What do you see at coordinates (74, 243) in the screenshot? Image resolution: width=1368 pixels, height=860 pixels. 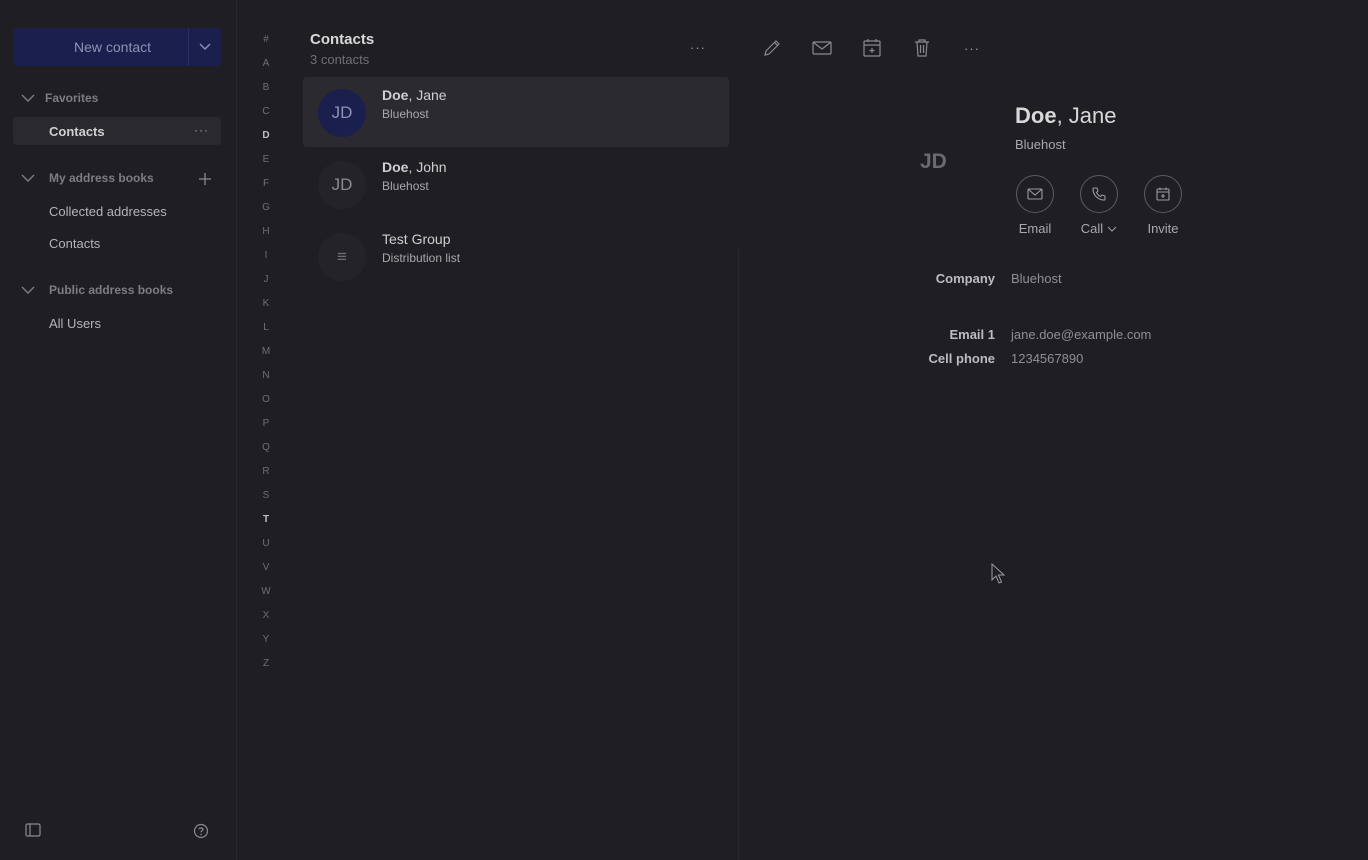 I see `sidebar-item-contacts: Contacts` at bounding box center [74, 243].